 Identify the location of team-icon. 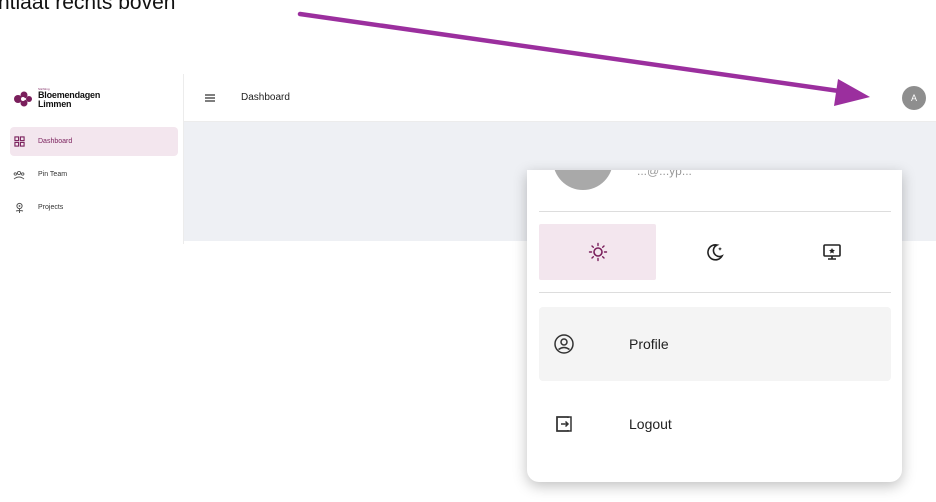
(19, 175).